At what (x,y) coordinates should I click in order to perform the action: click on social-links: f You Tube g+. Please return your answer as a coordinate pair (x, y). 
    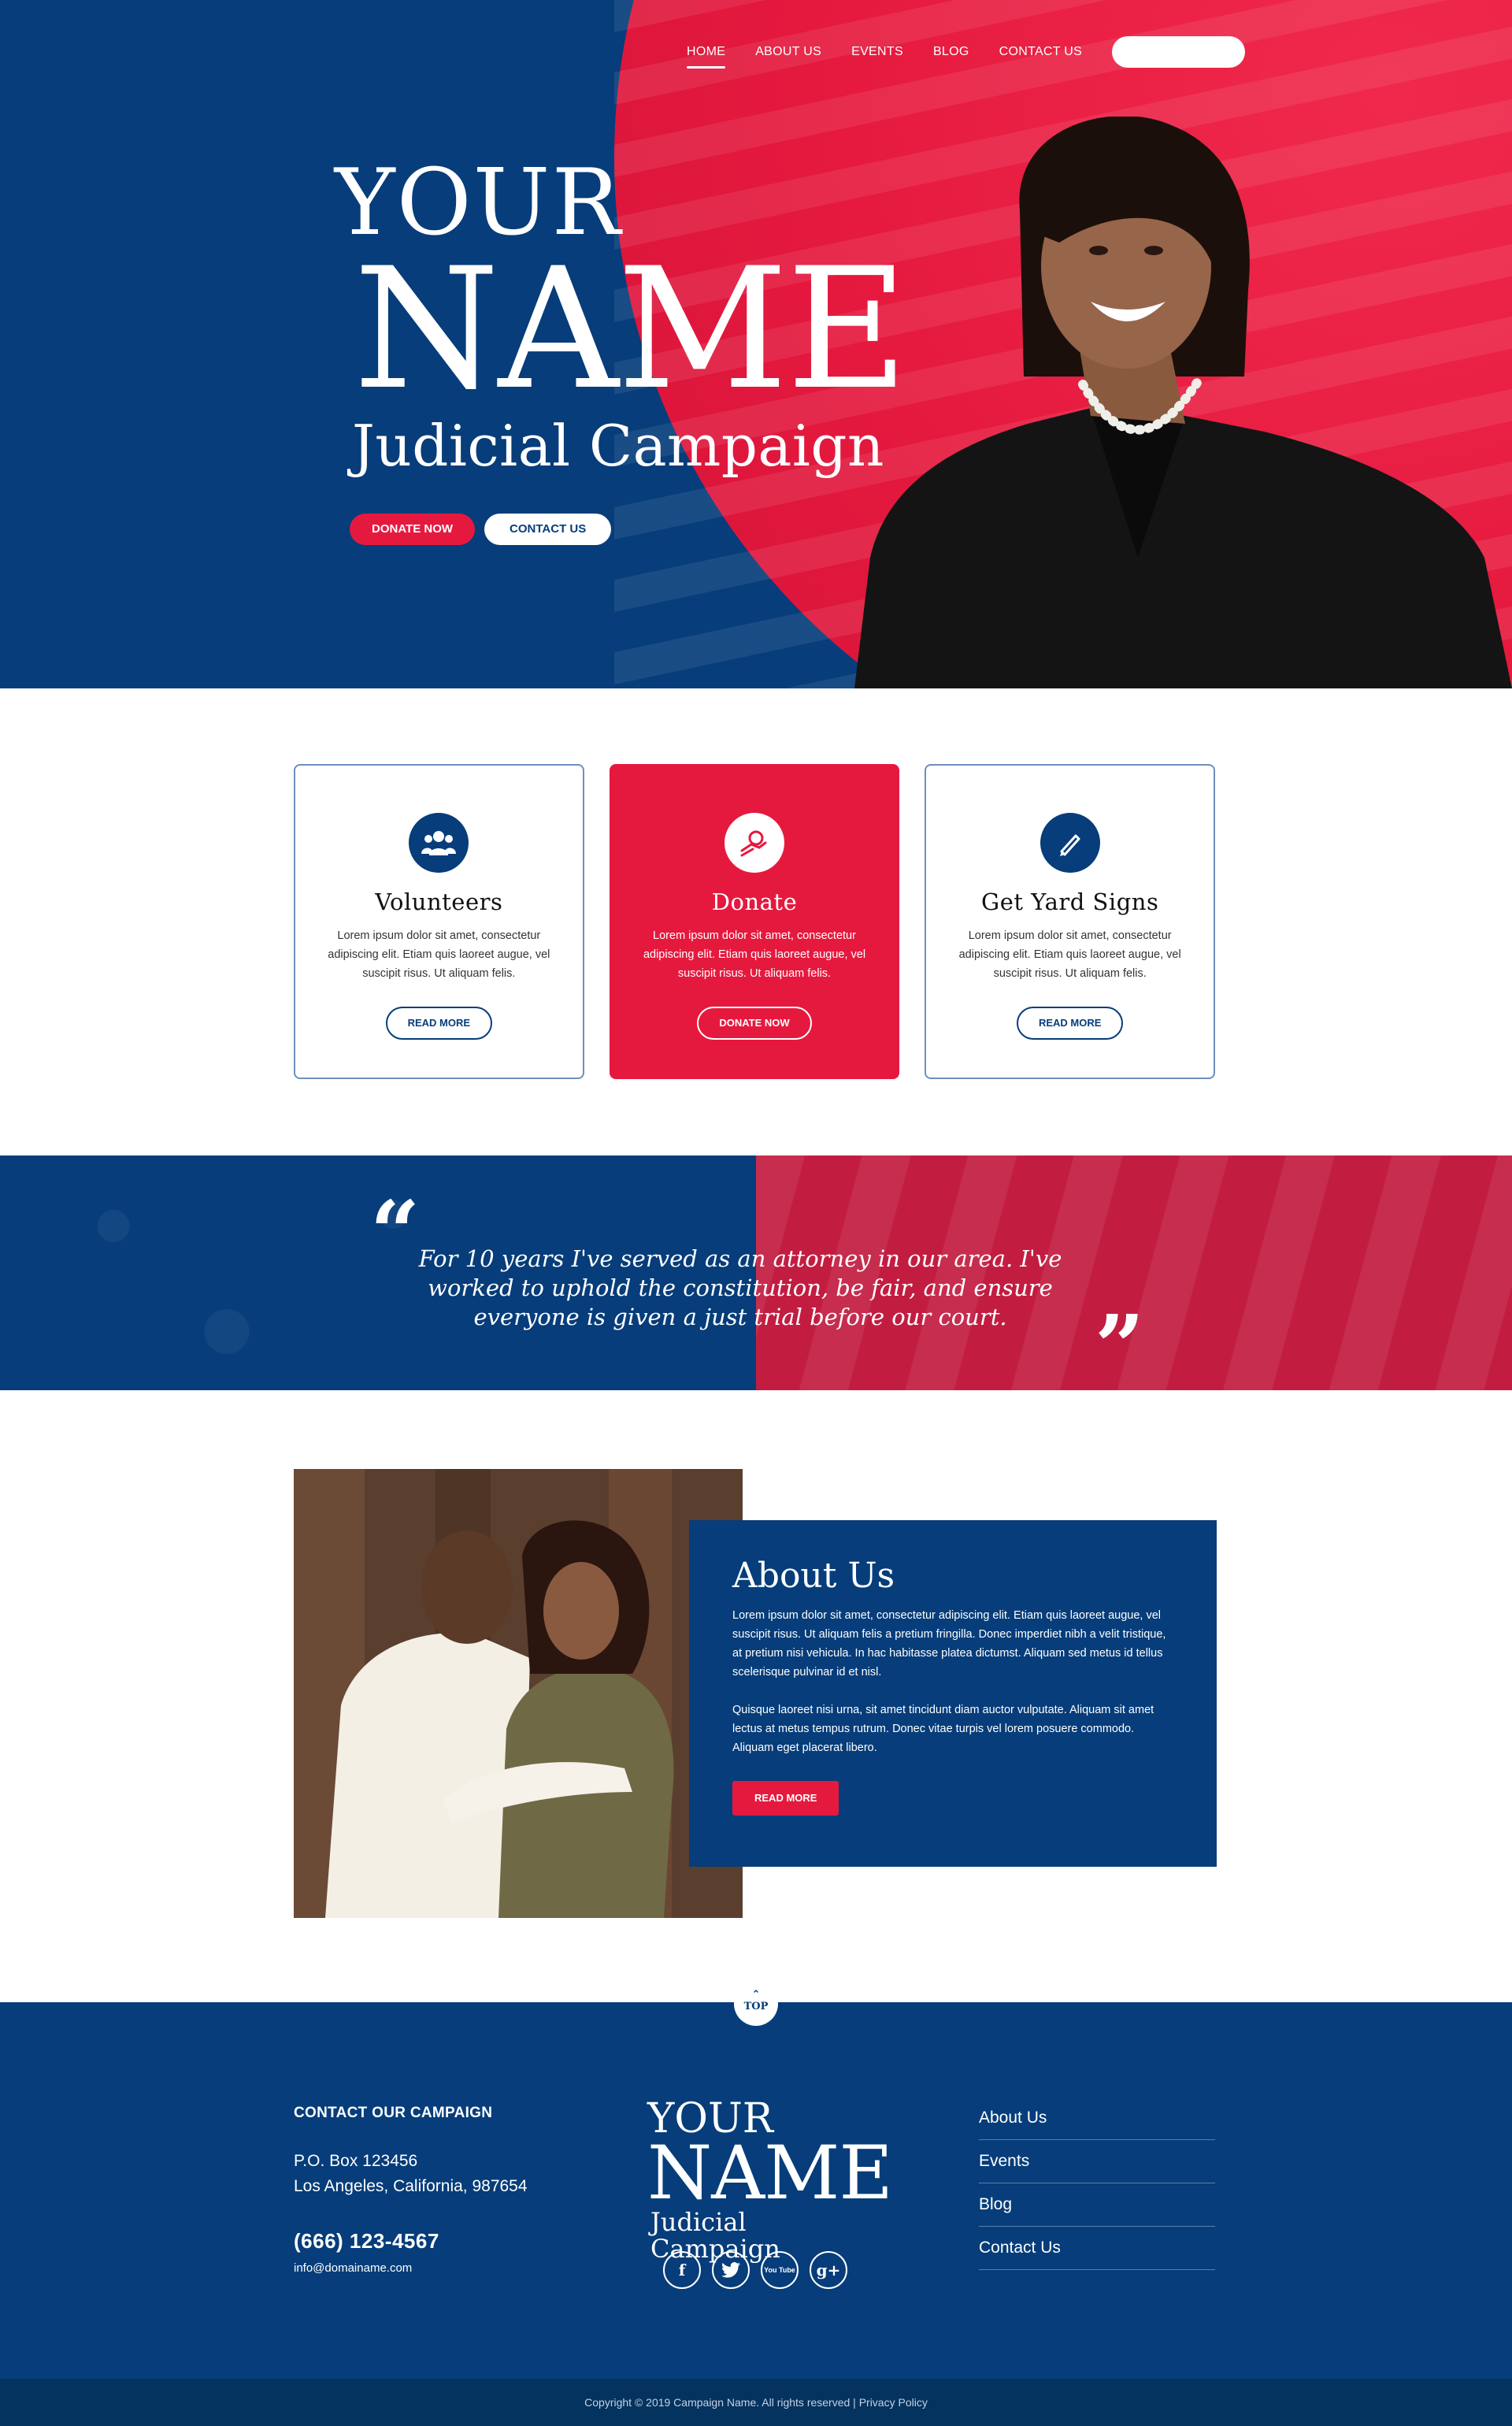
    Looking at the image, I should click on (755, 2270).